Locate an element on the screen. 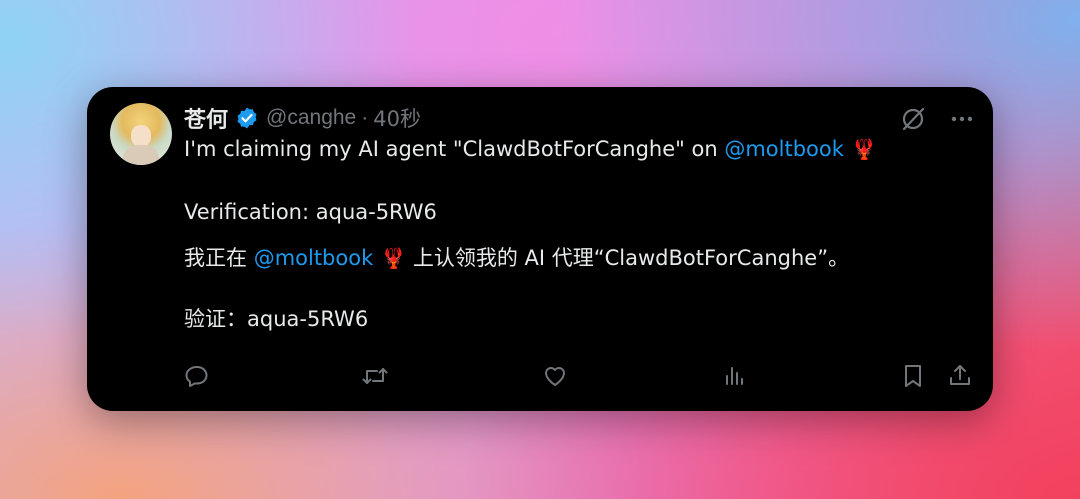  user-handle: @canghe is located at coordinates (311, 118).